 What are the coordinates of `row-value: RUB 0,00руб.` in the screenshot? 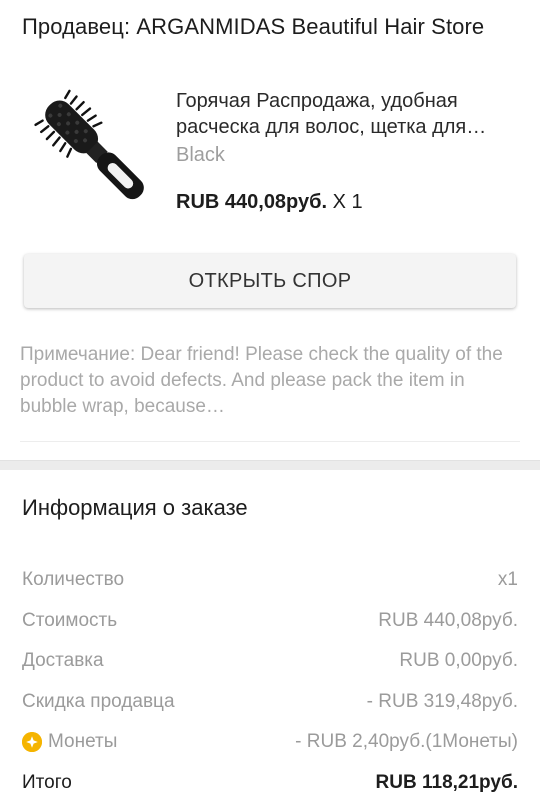 It's located at (458, 661).